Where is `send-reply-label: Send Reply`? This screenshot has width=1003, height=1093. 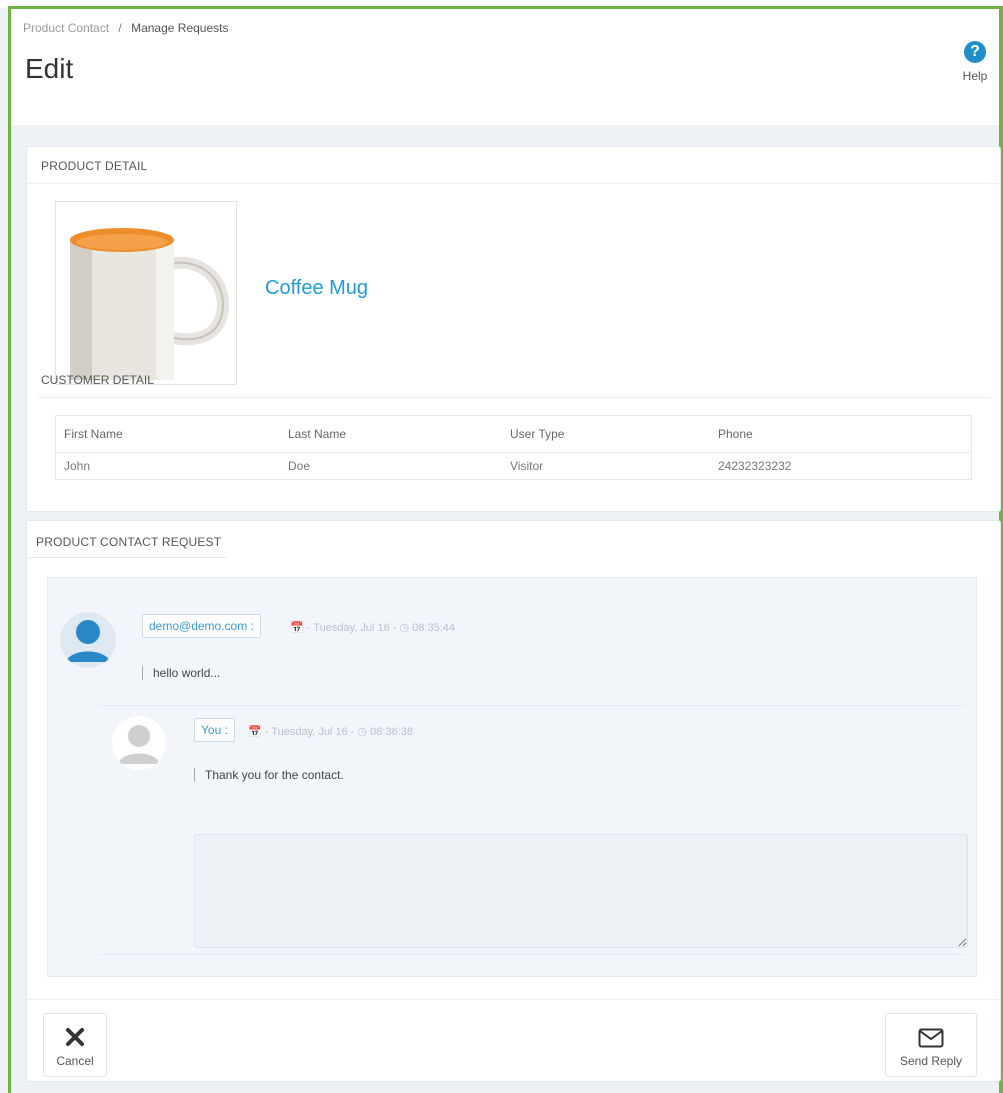
send-reply-label: Send Reply is located at coordinates (931, 1061).